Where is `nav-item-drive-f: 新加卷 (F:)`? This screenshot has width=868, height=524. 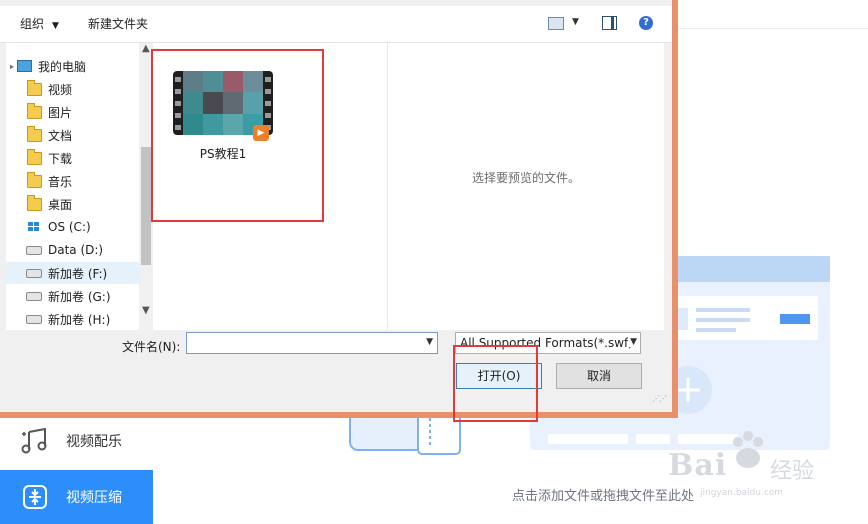
nav-item-drive-f: 新加卷 (F:) is located at coordinates (76, 273).